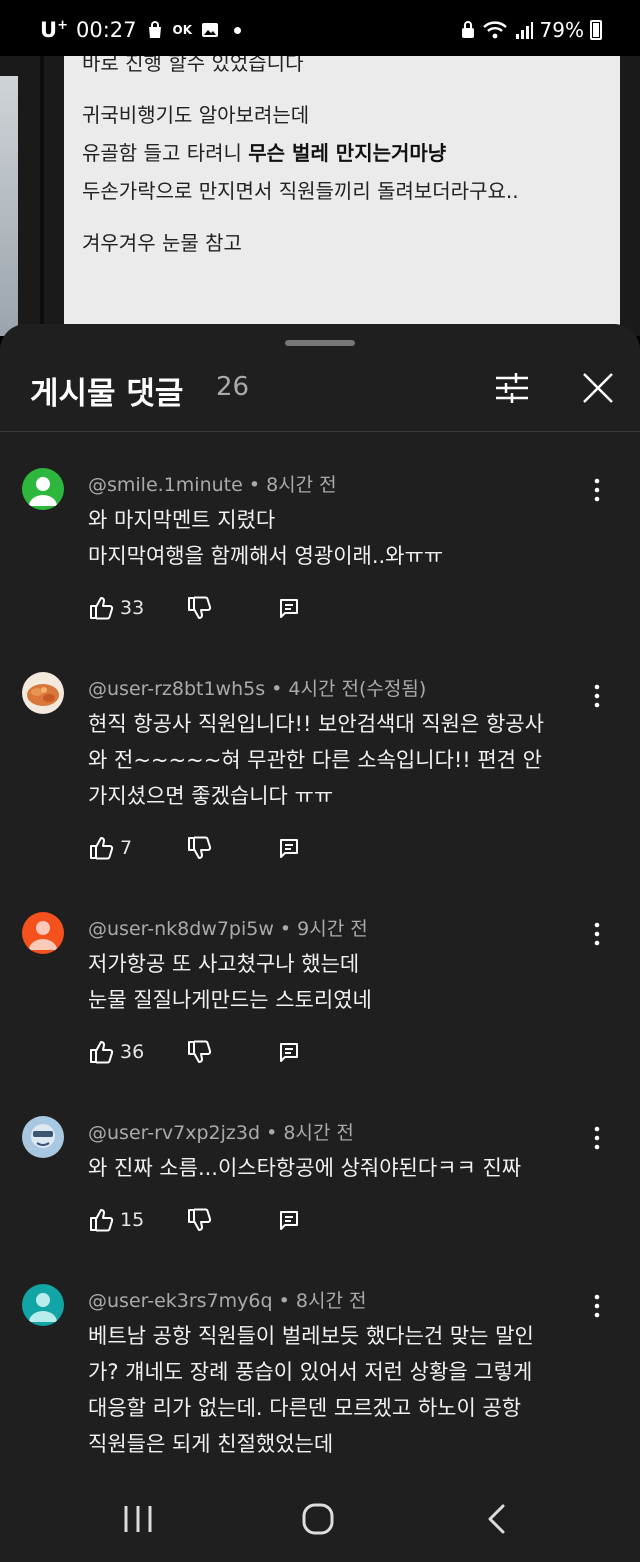  Describe the element at coordinates (561, 30) in the screenshot. I see `battery-percent: 79%` at that location.